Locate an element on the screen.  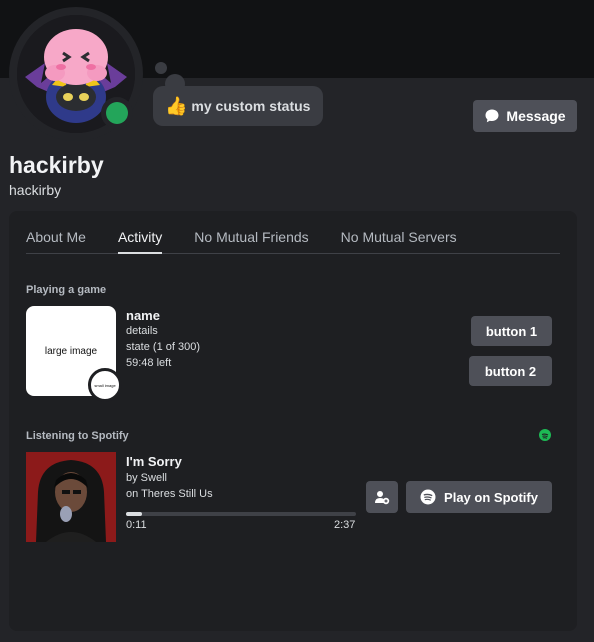
display-name: hackirby is located at coordinates (56, 165).